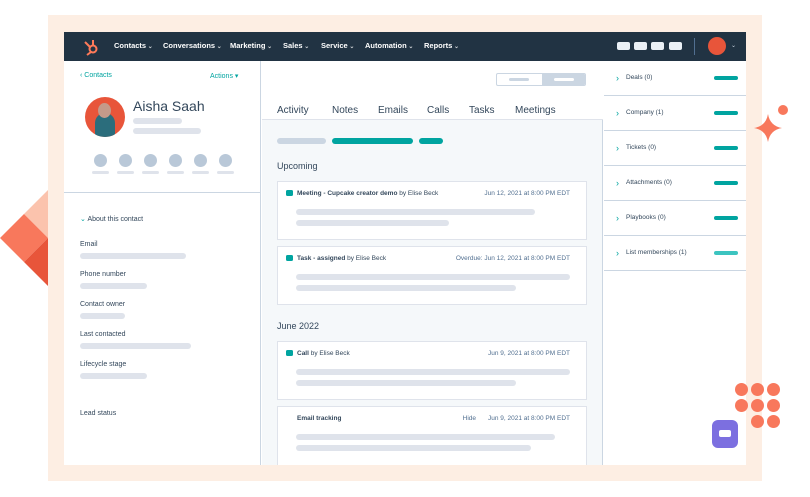  What do you see at coordinates (289, 193) in the screenshot?
I see `meeting-icon` at bounding box center [289, 193].